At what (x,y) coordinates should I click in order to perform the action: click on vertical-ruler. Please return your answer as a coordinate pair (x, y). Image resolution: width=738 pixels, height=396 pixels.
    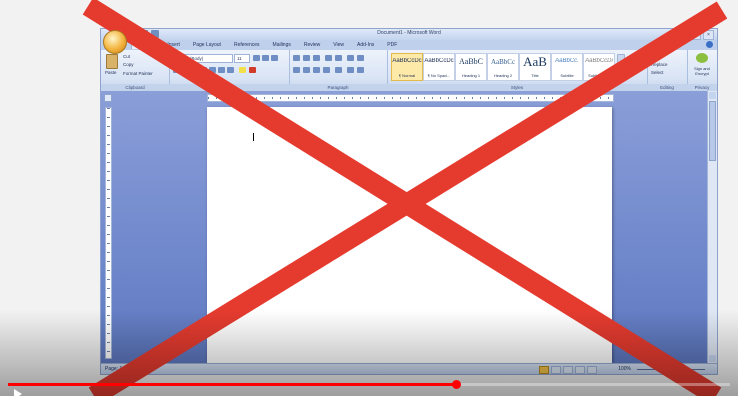
    Looking at the image, I should click on (108, 233).